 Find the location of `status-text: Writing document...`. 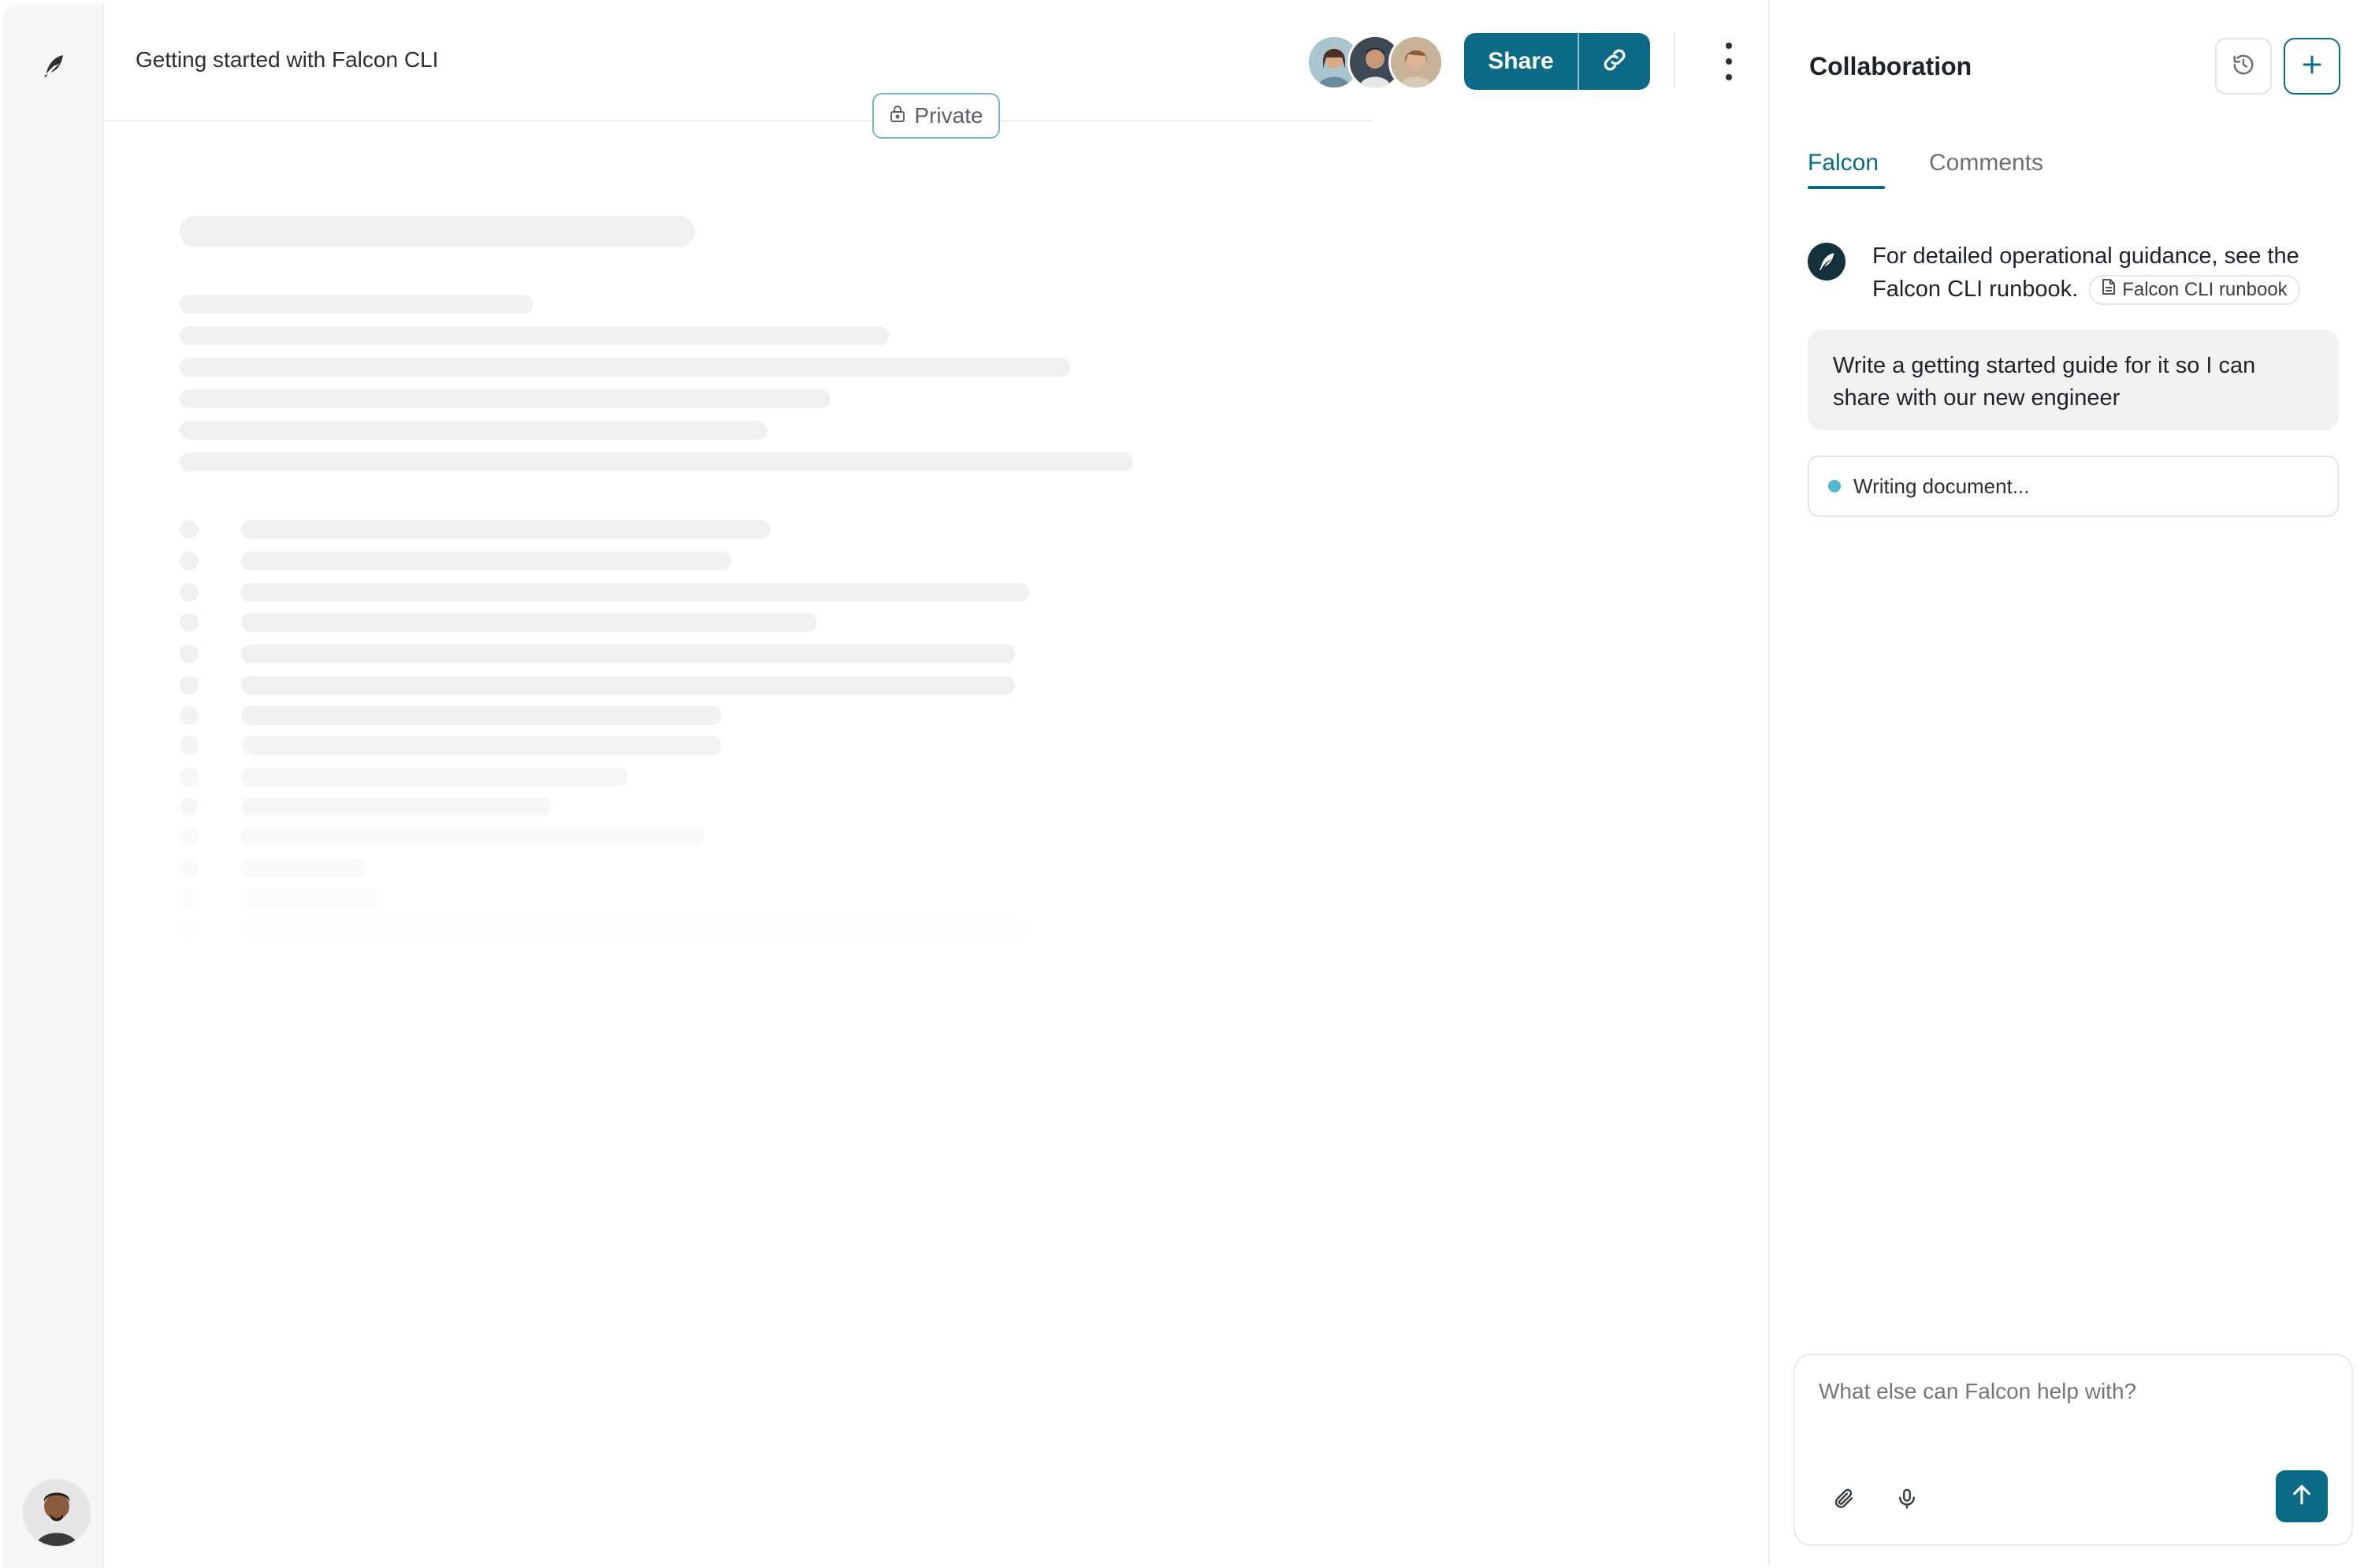

status-text: Writing document... is located at coordinates (1942, 486).